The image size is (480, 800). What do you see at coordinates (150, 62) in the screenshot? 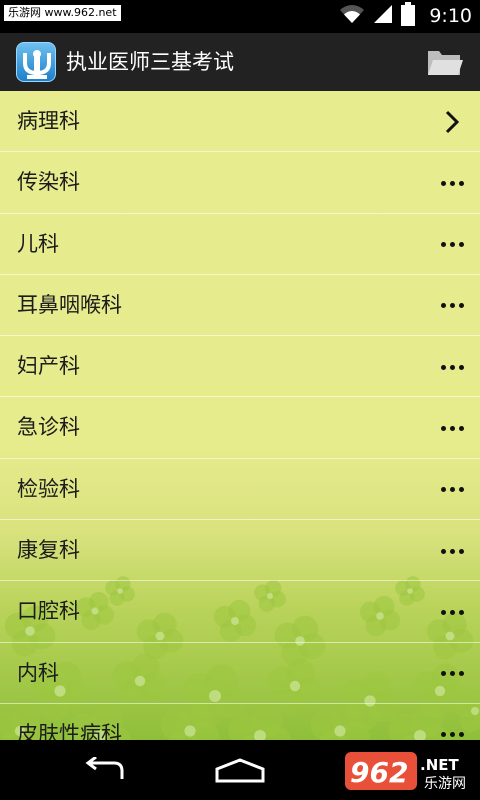
I see `app-title: 执业医师三基考试` at bounding box center [150, 62].